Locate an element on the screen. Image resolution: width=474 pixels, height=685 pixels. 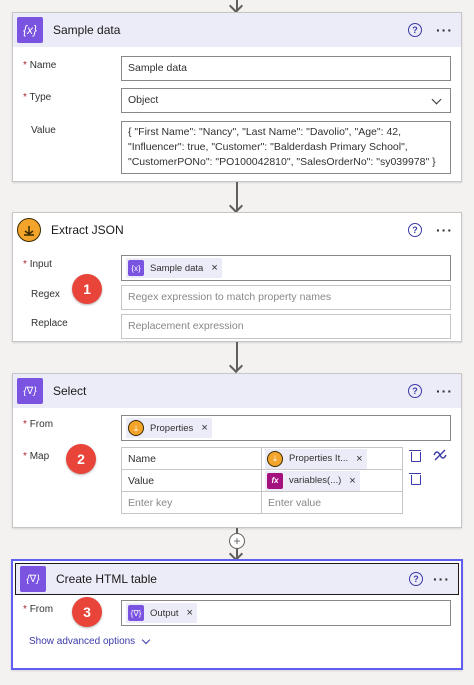
extract-json-header: Extract JSON ? ··· is located at coordinates (237, 230).